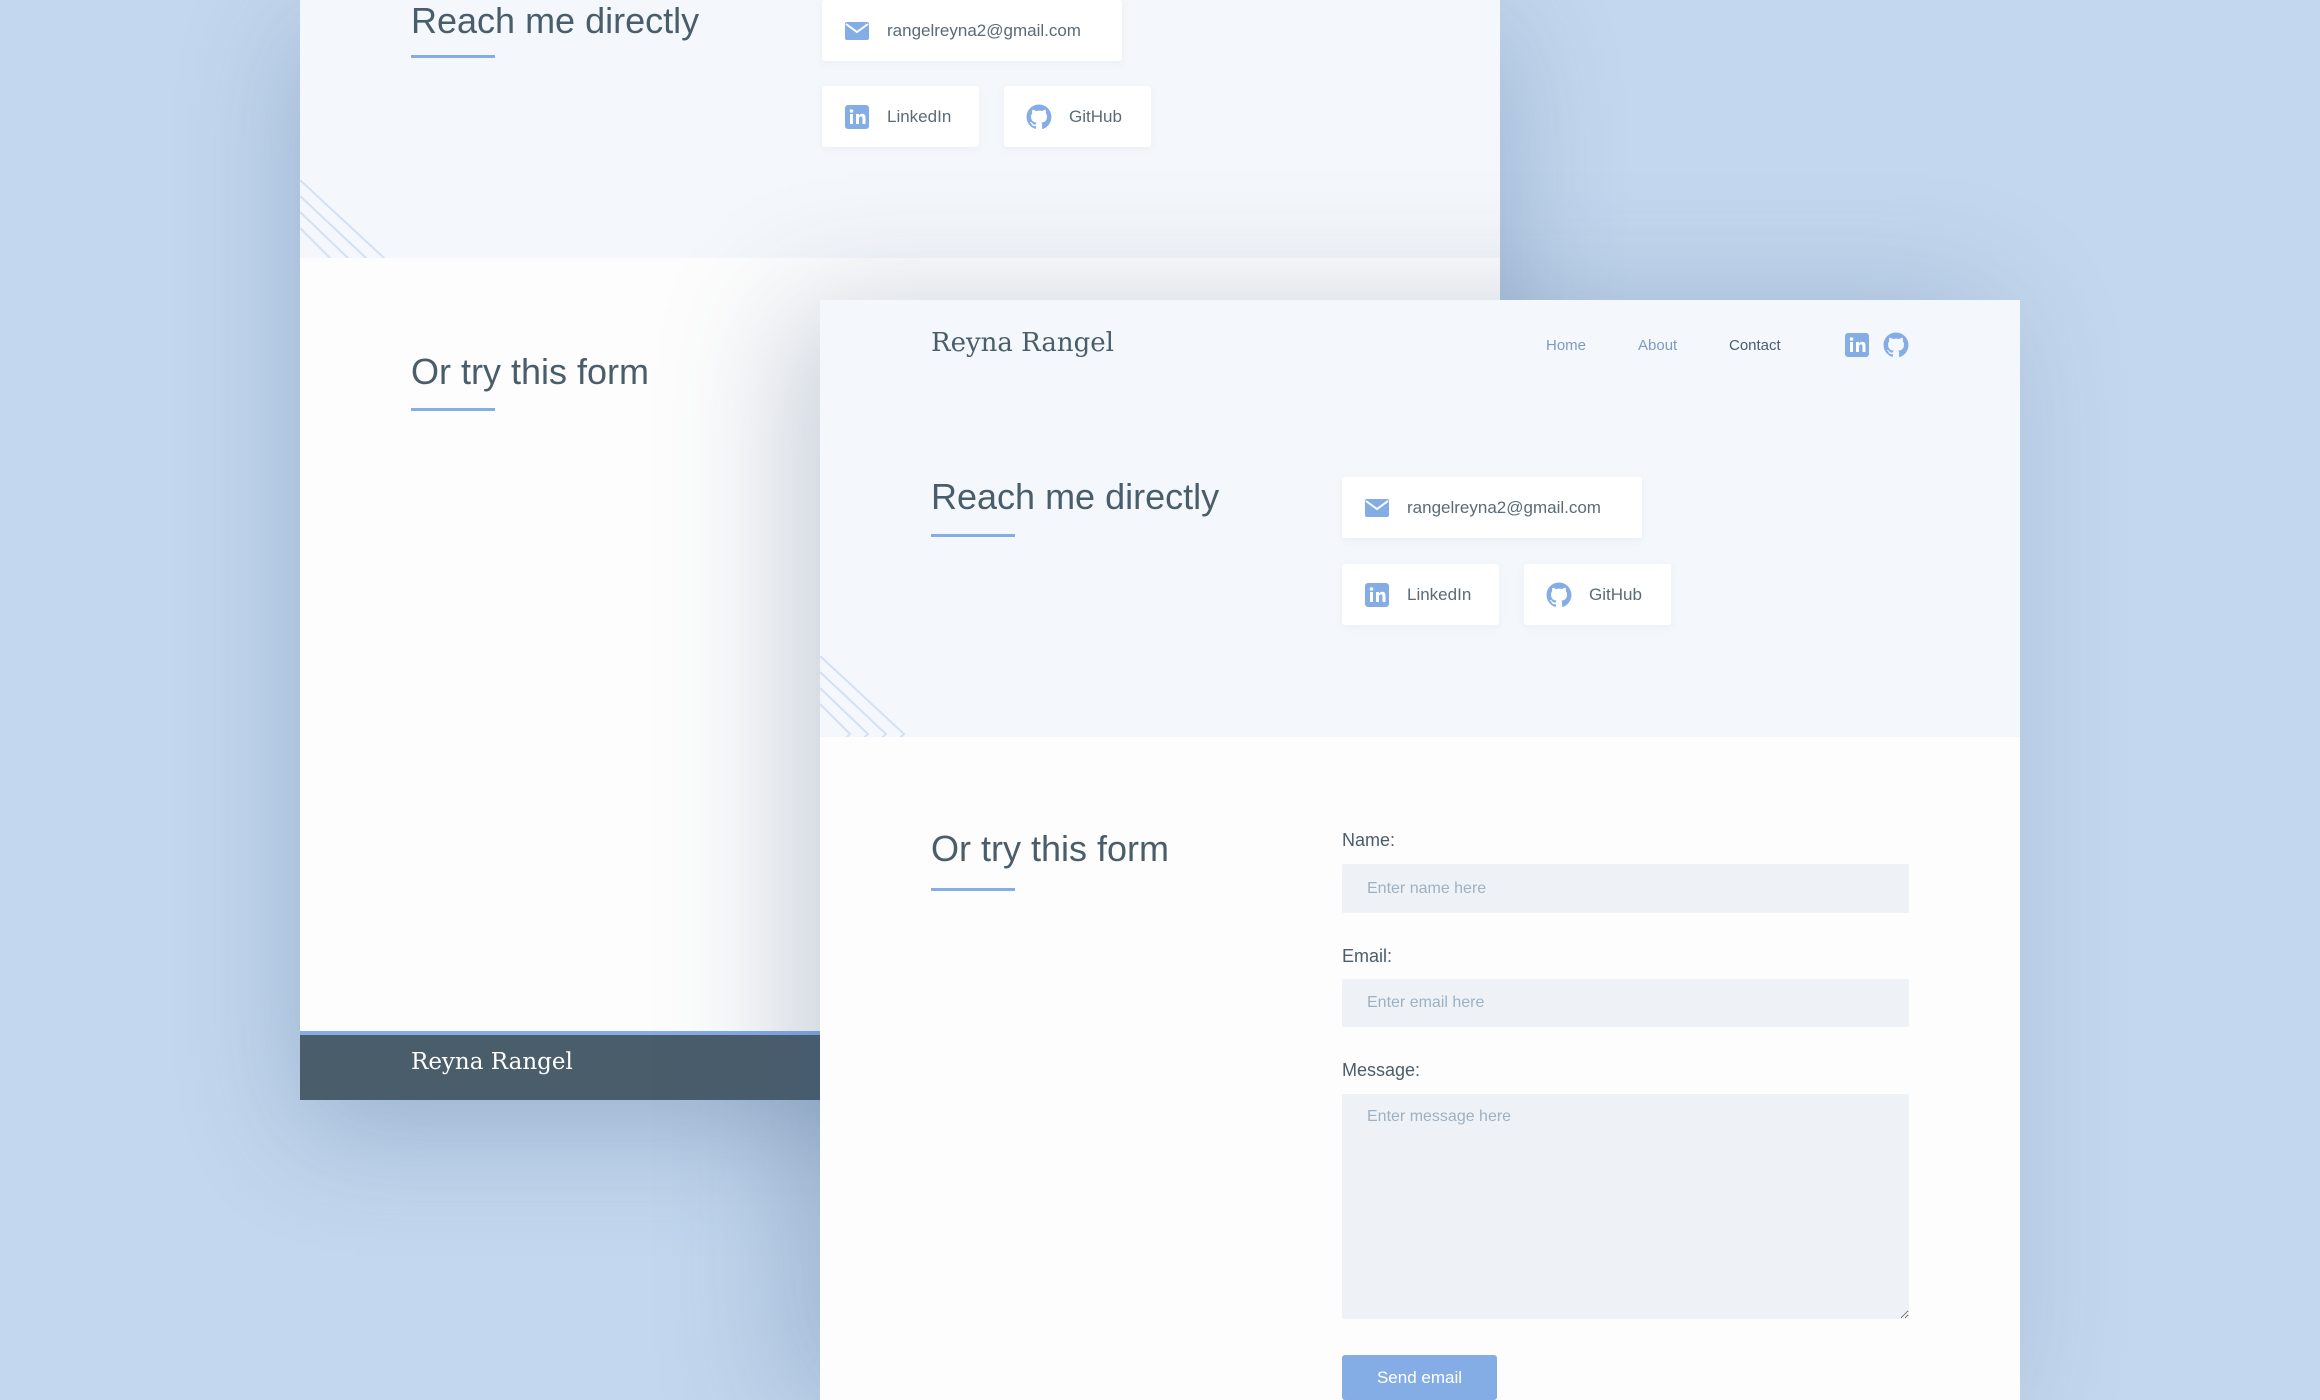 This screenshot has width=2320, height=1400. What do you see at coordinates (492, 1062) in the screenshot?
I see `footer-brand: Reyna Rangel` at bounding box center [492, 1062].